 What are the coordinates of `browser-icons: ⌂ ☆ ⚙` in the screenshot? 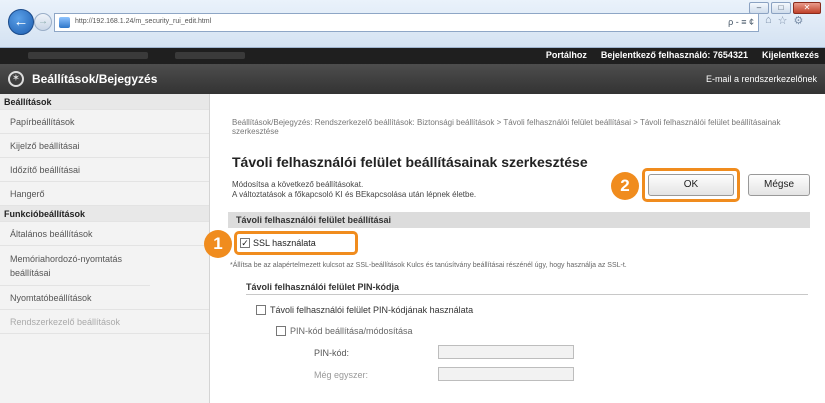 It's located at (784, 20).